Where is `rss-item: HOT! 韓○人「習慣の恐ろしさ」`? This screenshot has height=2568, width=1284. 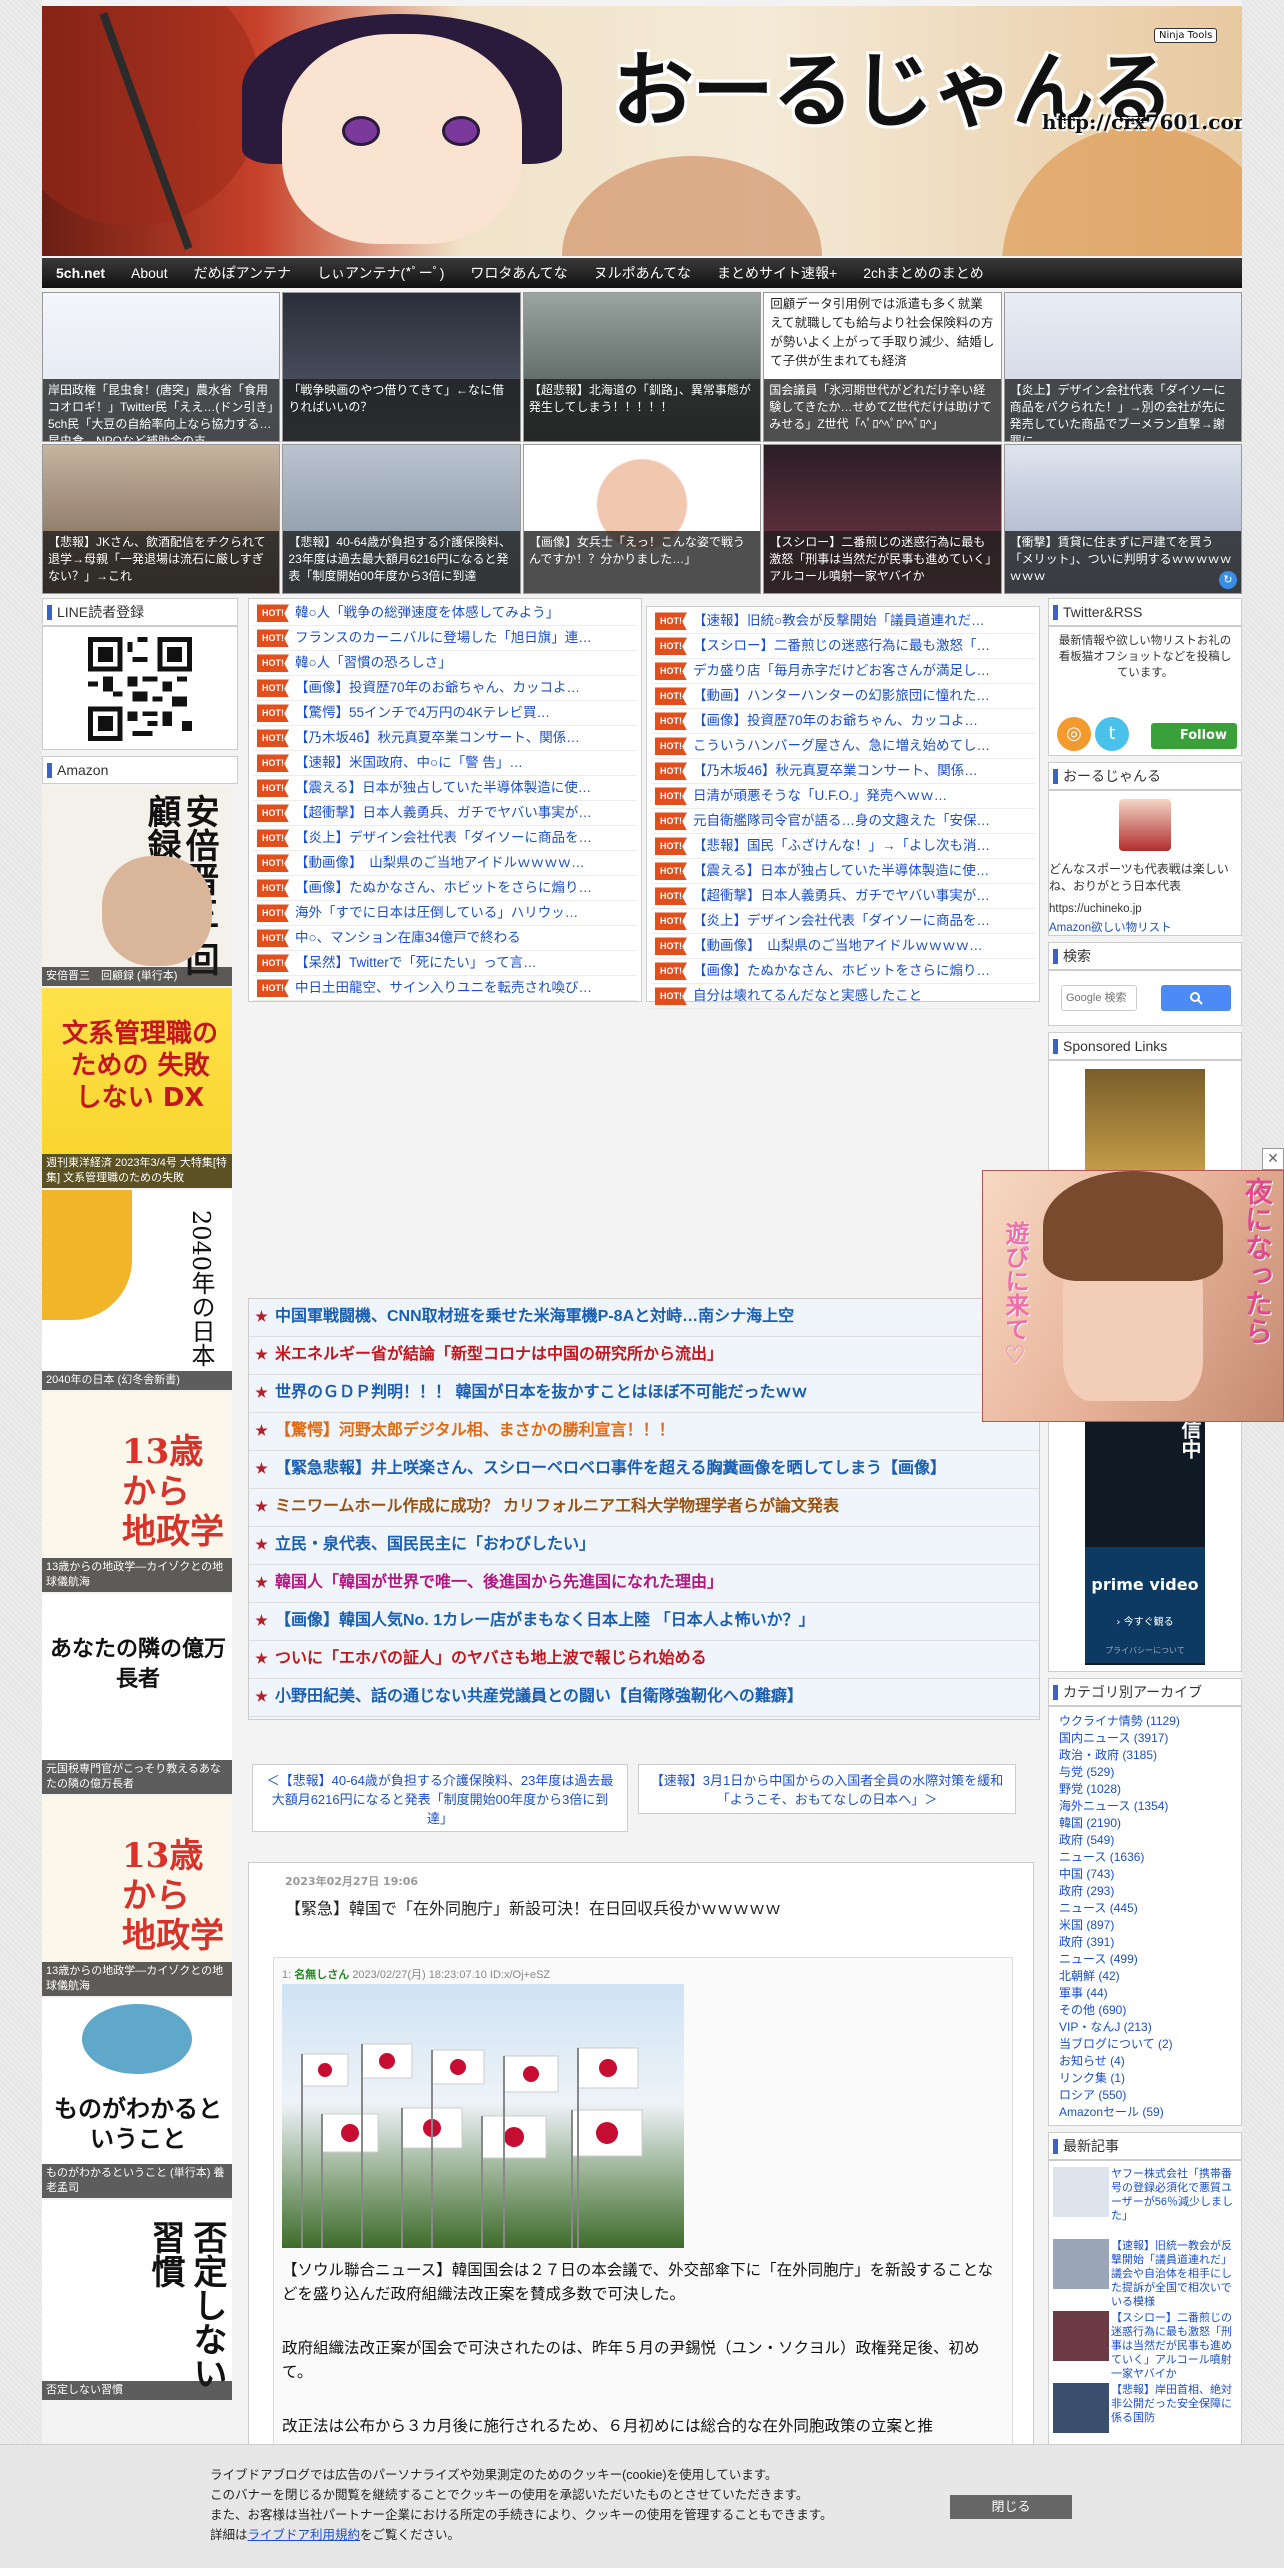
rss-item: HOT! 韓○人「習慣の恐ろしさ」 is located at coordinates (445, 663).